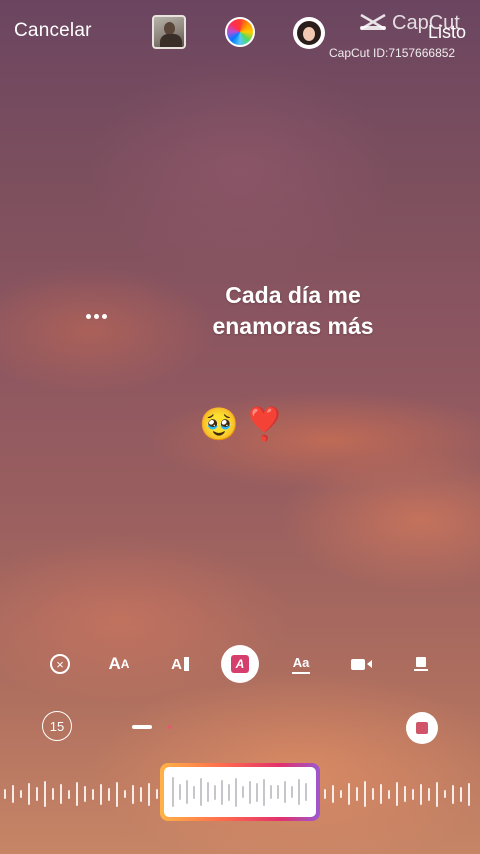 Image resolution: width=480 pixels, height=854 pixels. I want to click on video-clip-button, so click(361, 664).